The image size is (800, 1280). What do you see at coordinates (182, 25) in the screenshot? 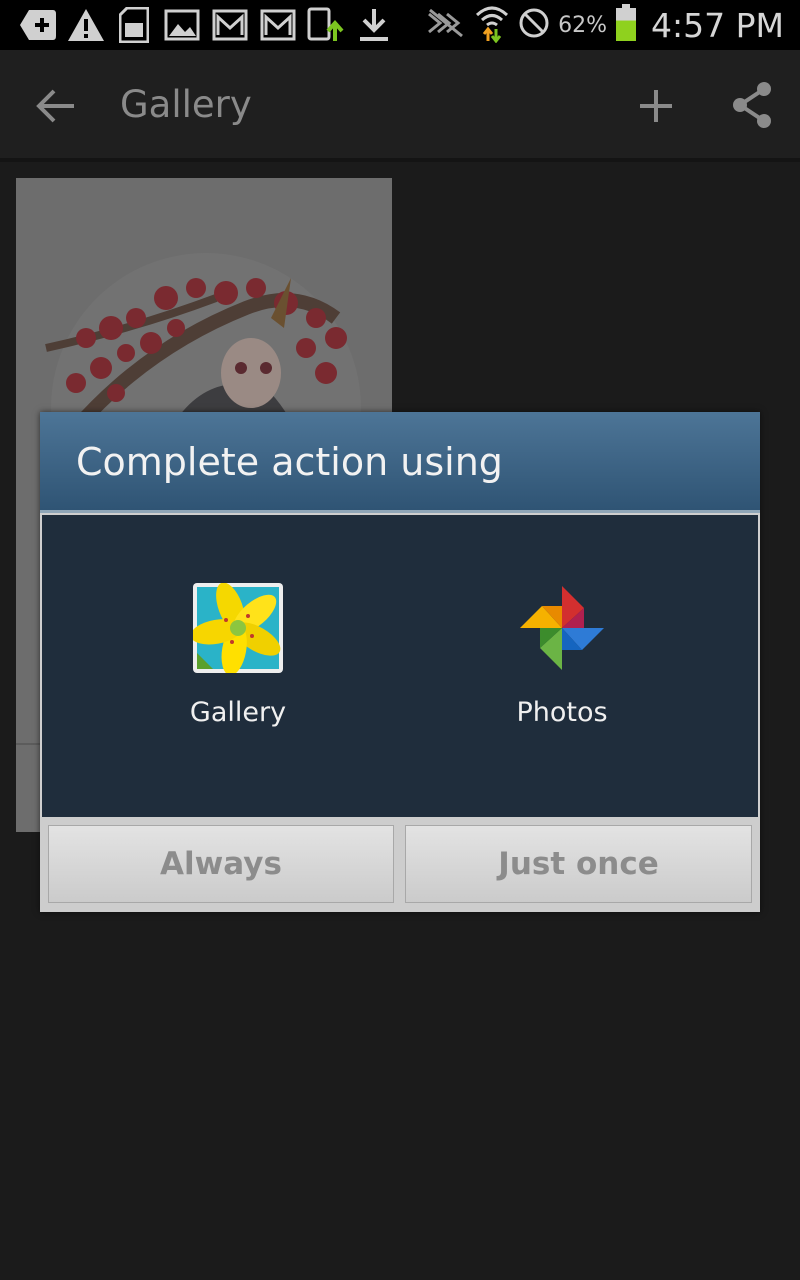
I see `image-icon` at bounding box center [182, 25].